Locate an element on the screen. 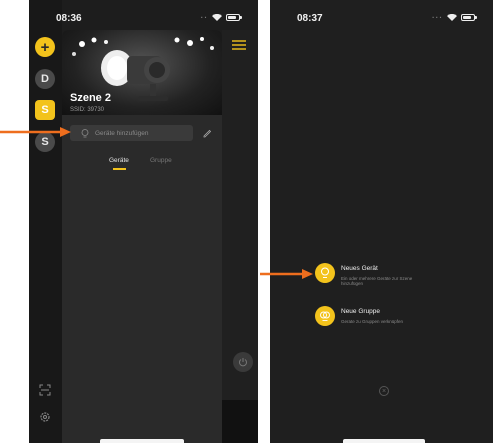 The width and height of the screenshot is (496, 443). new-group-subtitle: Gerate zu Gruppen verknüpfen is located at coordinates (372, 321).